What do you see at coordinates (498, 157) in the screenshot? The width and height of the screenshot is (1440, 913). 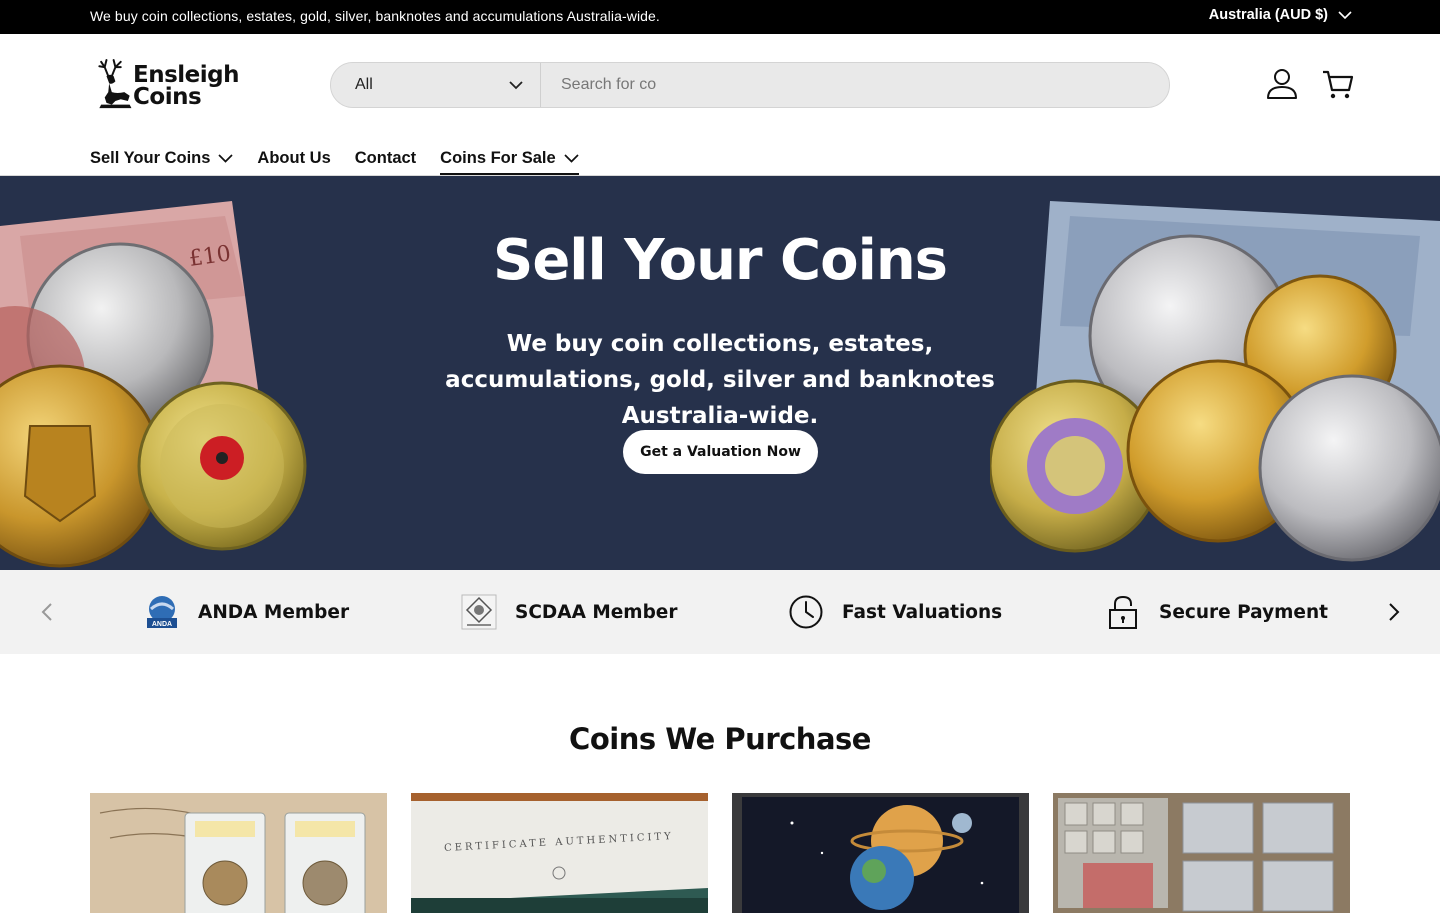 I see `nav-label: Coins For Sale` at bounding box center [498, 157].